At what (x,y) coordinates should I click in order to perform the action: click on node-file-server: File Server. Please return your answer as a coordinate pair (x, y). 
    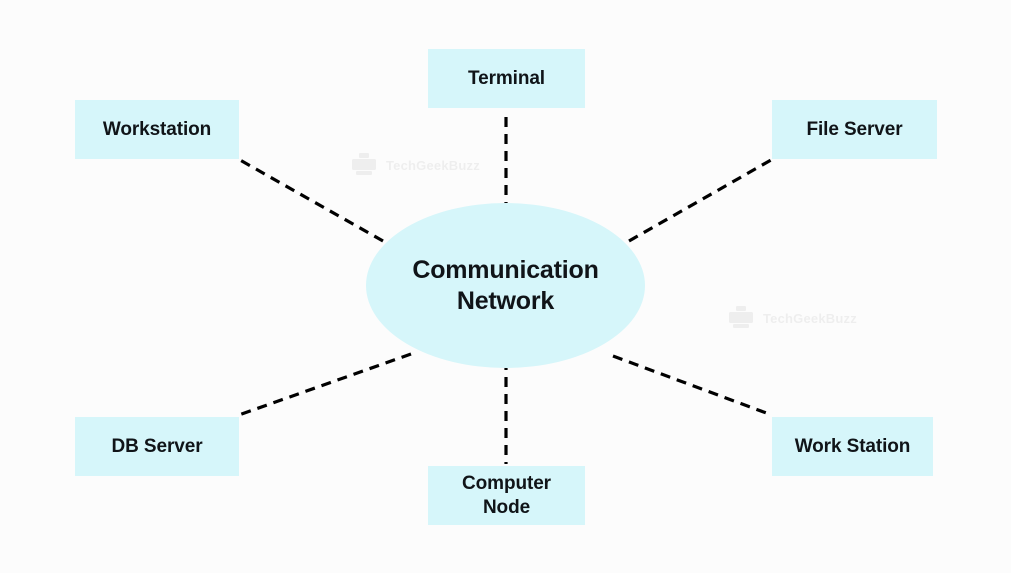
    Looking at the image, I should click on (854, 129).